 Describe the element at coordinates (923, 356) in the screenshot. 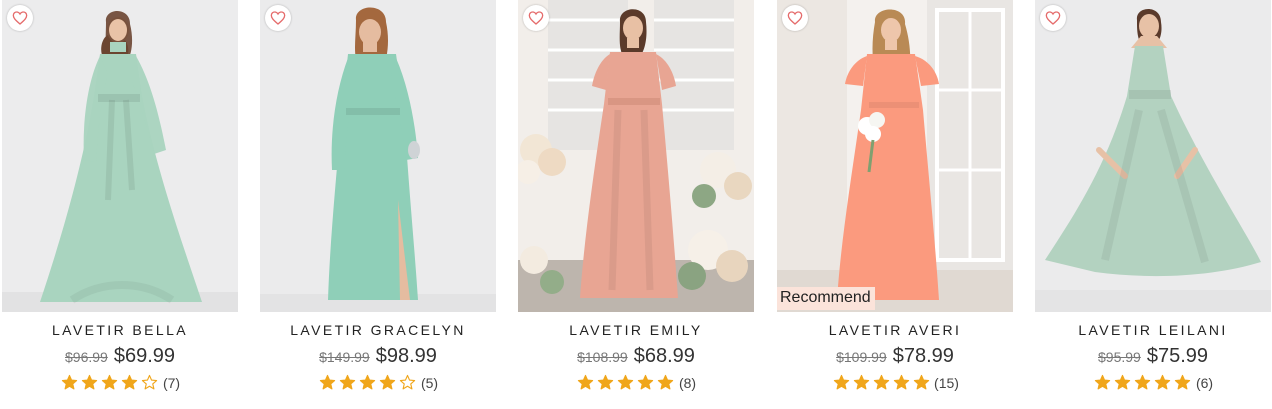

I see `sale-price: $78.99` at that location.